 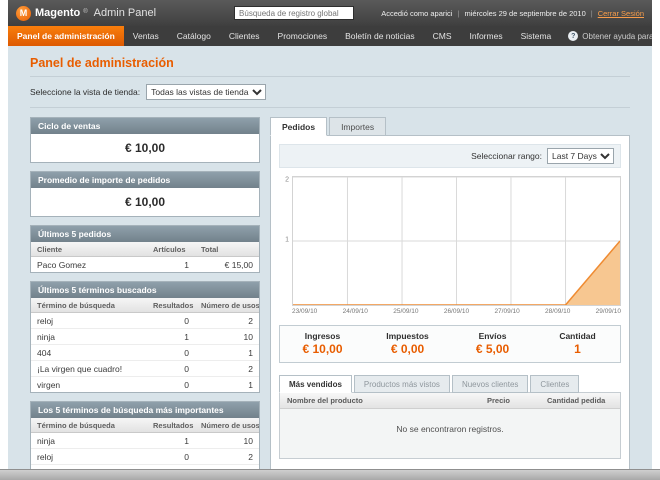 I want to click on store-view-label: Seleccione la vista de tienda:, so click(x=85, y=92).